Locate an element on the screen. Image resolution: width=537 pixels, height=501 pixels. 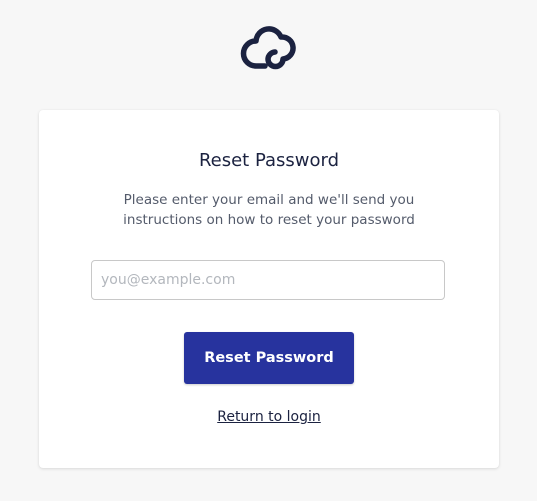
page-title: Reset Password is located at coordinates (269, 160).